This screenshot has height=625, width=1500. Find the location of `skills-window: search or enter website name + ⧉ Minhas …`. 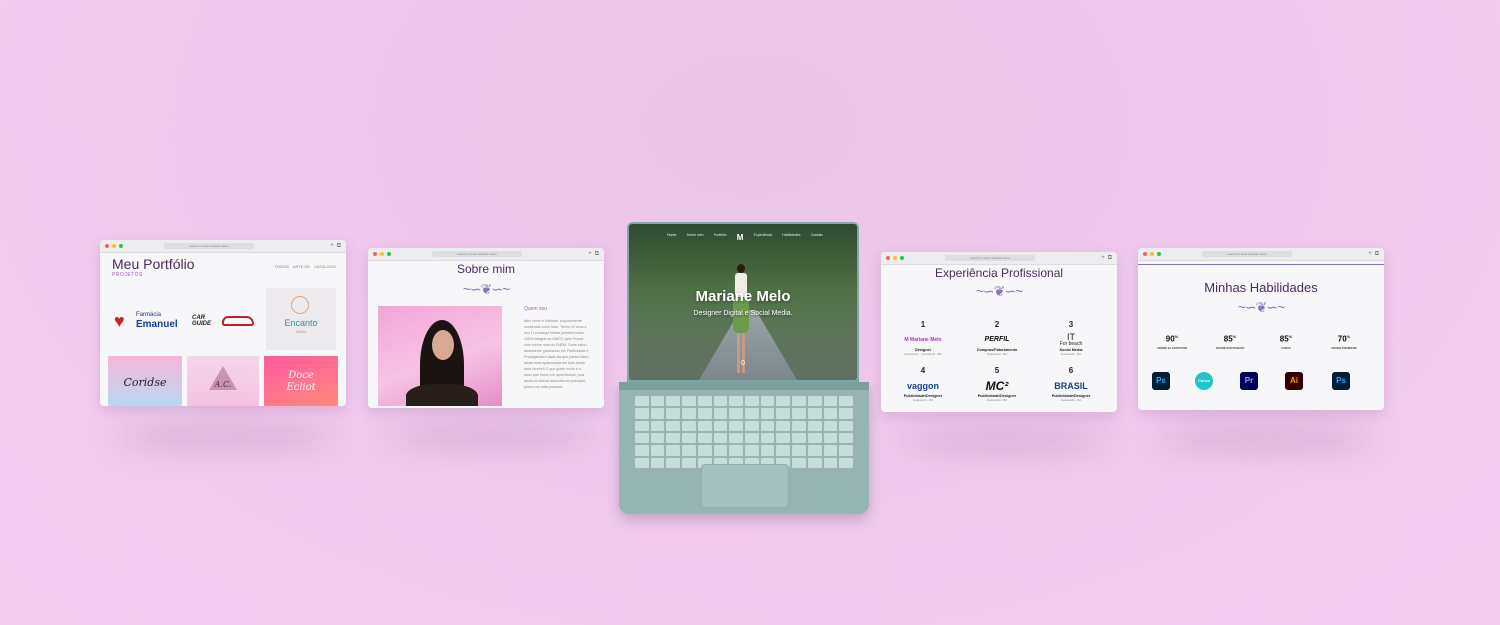

skills-window: search or enter website name + ⧉ Minhas … is located at coordinates (1261, 329).